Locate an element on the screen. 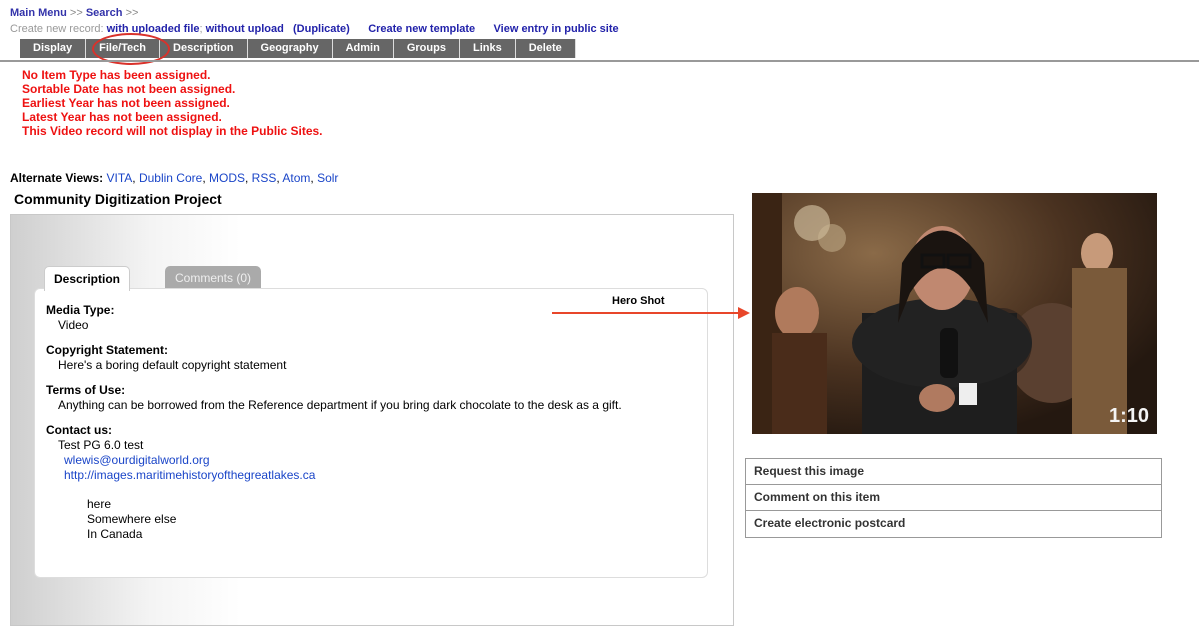  tab-groups: Groups is located at coordinates (426, 48).